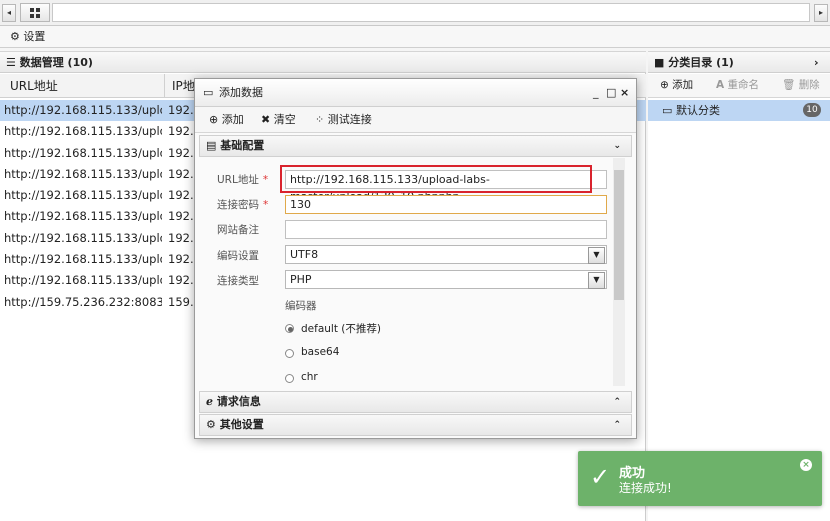 This screenshot has height=521, width=830. What do you see at coordinates (624, 93) in the screenshot?
I see `dialog-close-button: ×` at bounding box center [624, 93].